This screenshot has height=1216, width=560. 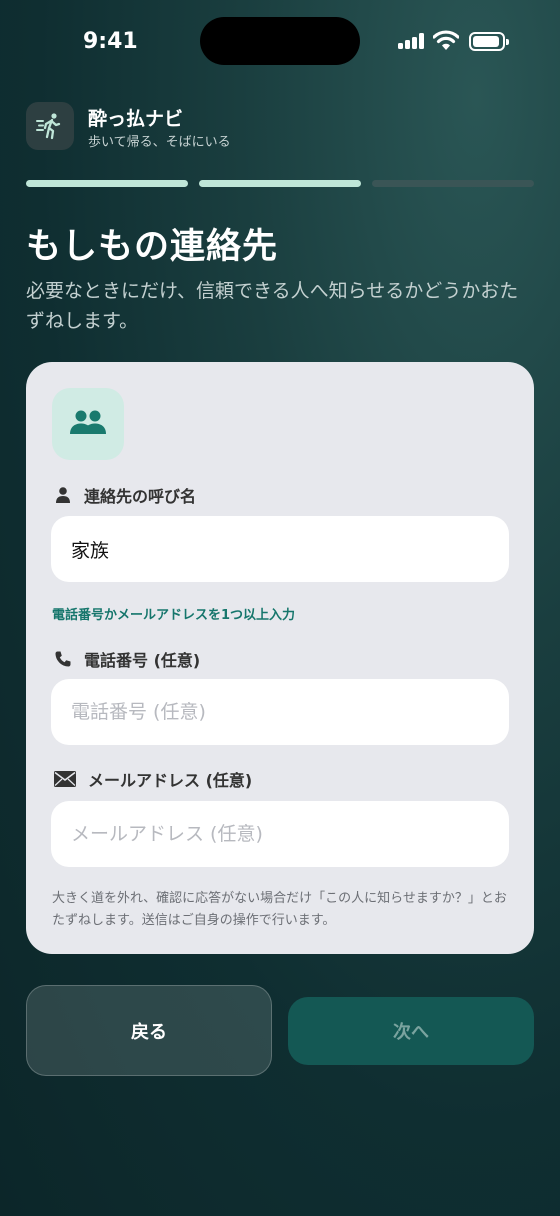 I want to click on envelope-icon, so click(x=65, y=779).